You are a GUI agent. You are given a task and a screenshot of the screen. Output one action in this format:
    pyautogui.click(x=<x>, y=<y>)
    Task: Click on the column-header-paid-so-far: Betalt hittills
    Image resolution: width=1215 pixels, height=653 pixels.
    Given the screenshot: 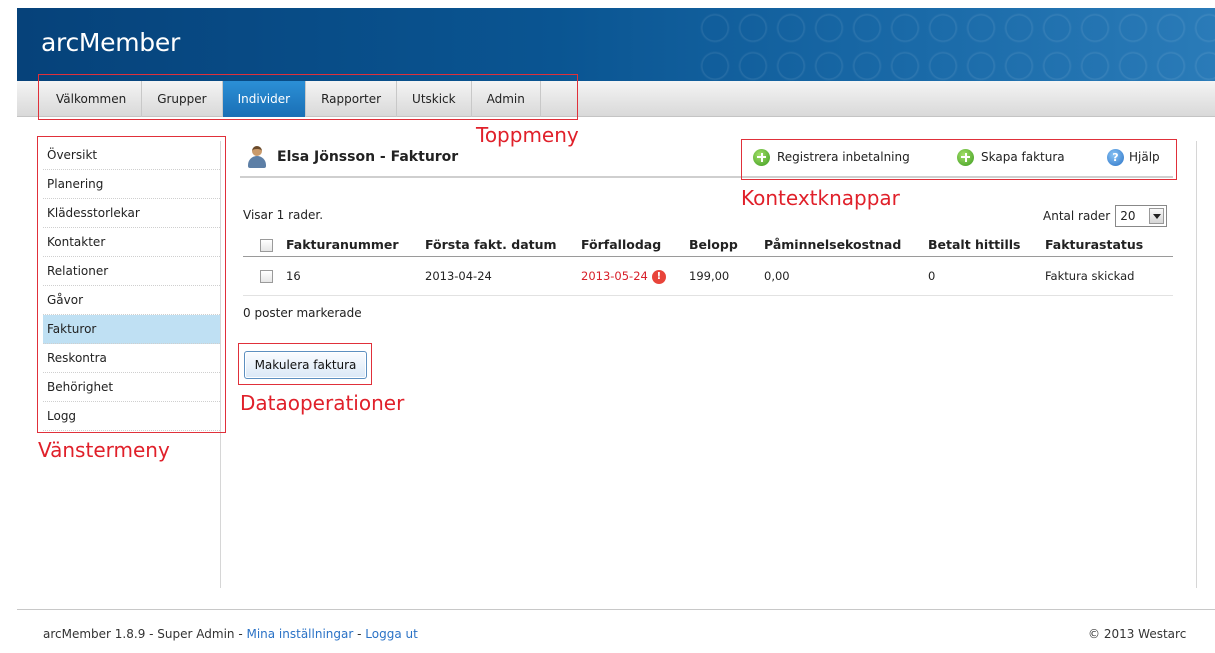 What is the action you would take?
    pyautogui.click(x=974, y=245)
    